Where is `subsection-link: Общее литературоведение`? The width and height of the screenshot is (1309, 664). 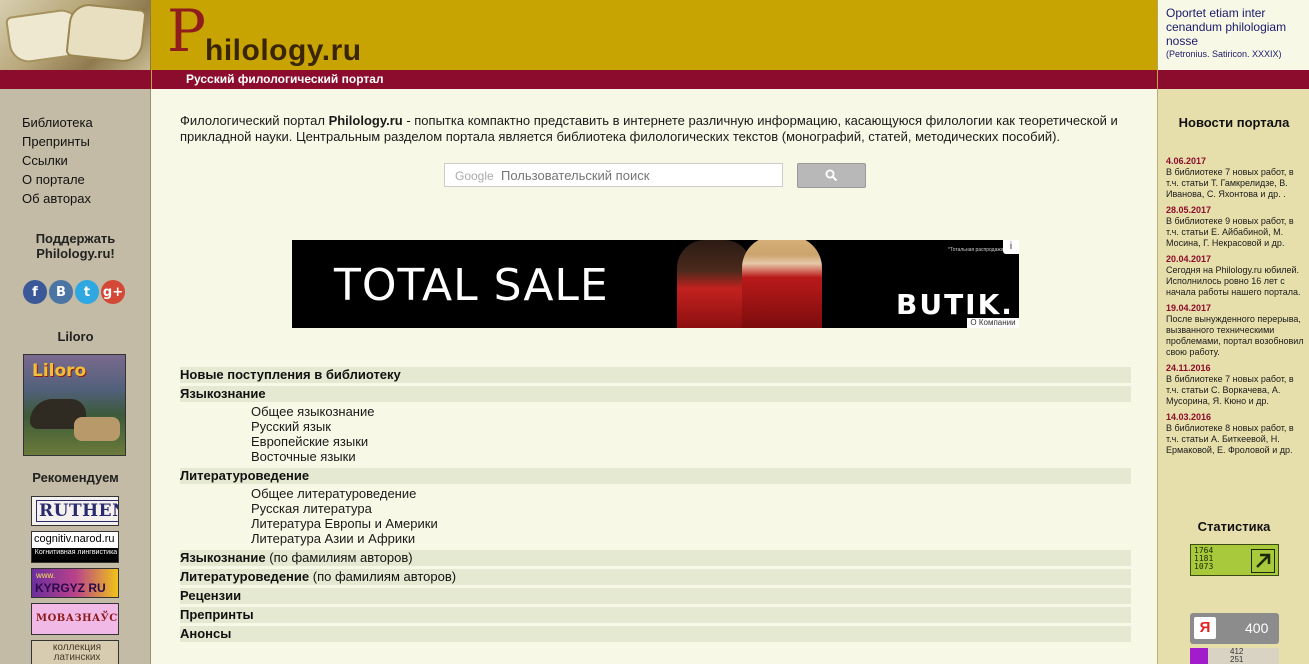 subsection-link: Общее литературоведение is located at coordinates (691, 493).